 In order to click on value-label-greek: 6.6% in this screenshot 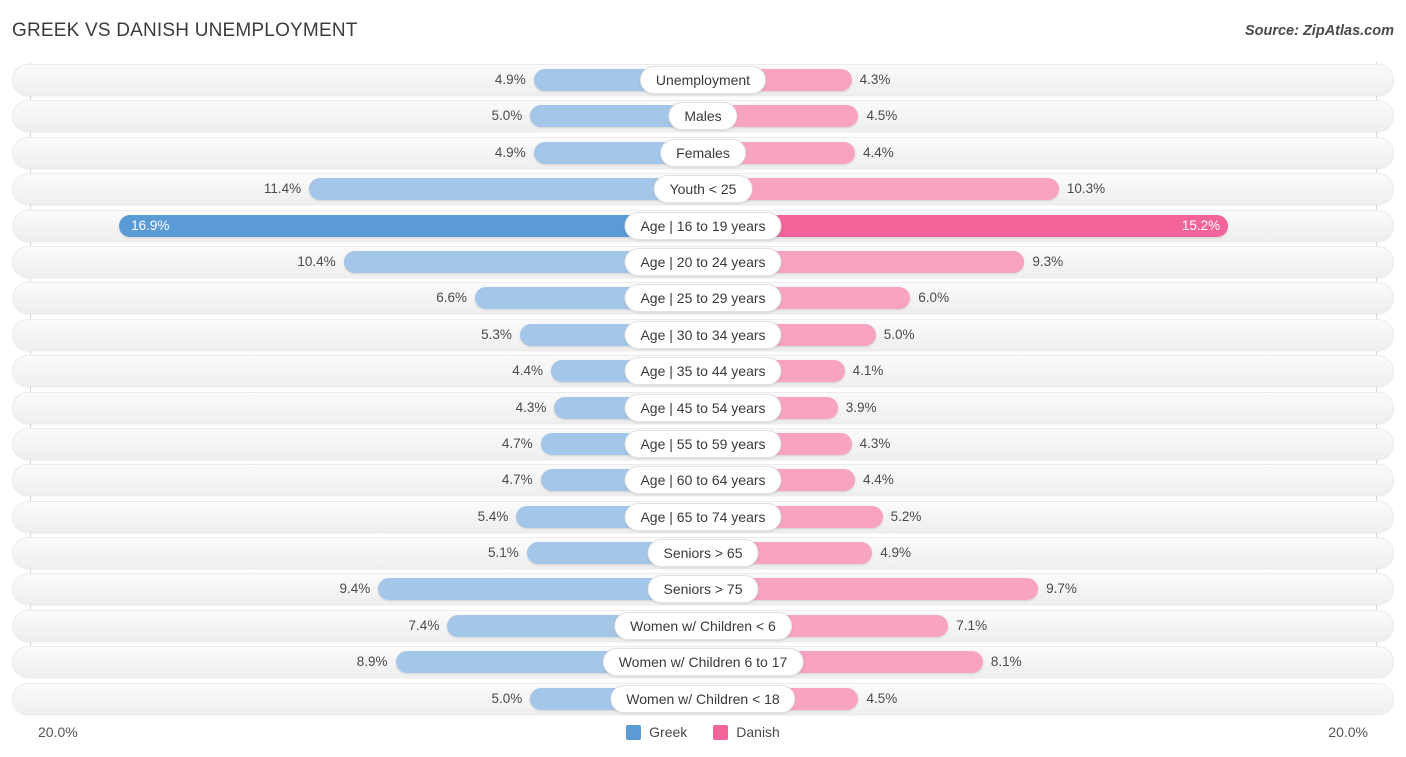, I will do `click(451, 298)`.